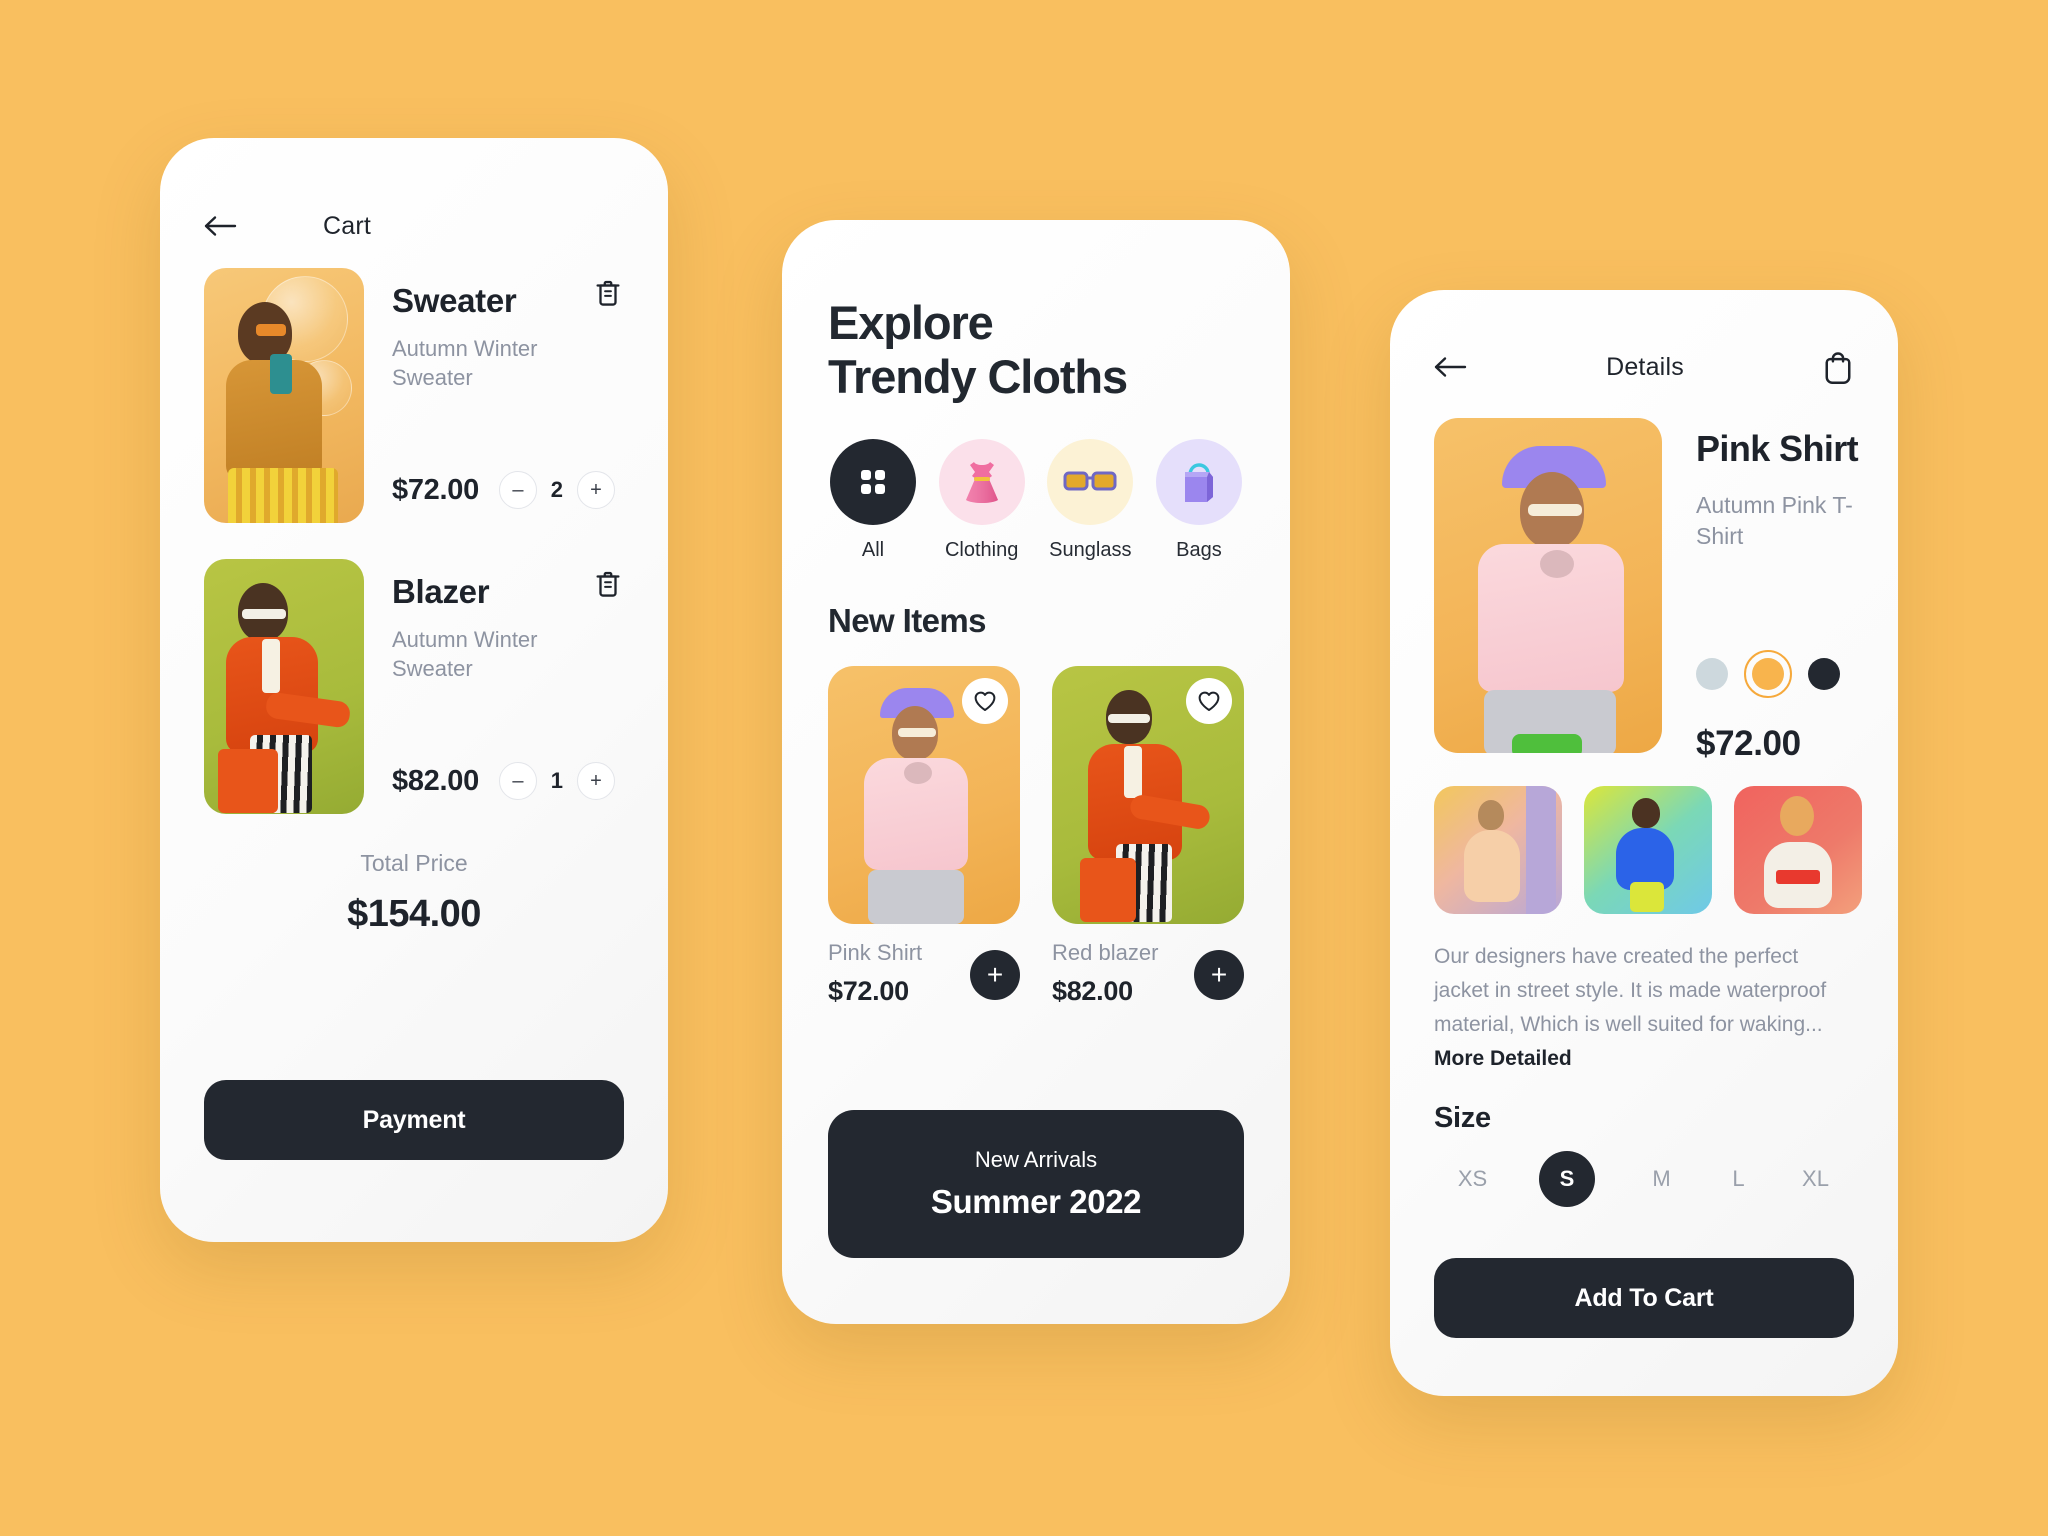  I want to click on page-title: Details, so click(1645, 366).